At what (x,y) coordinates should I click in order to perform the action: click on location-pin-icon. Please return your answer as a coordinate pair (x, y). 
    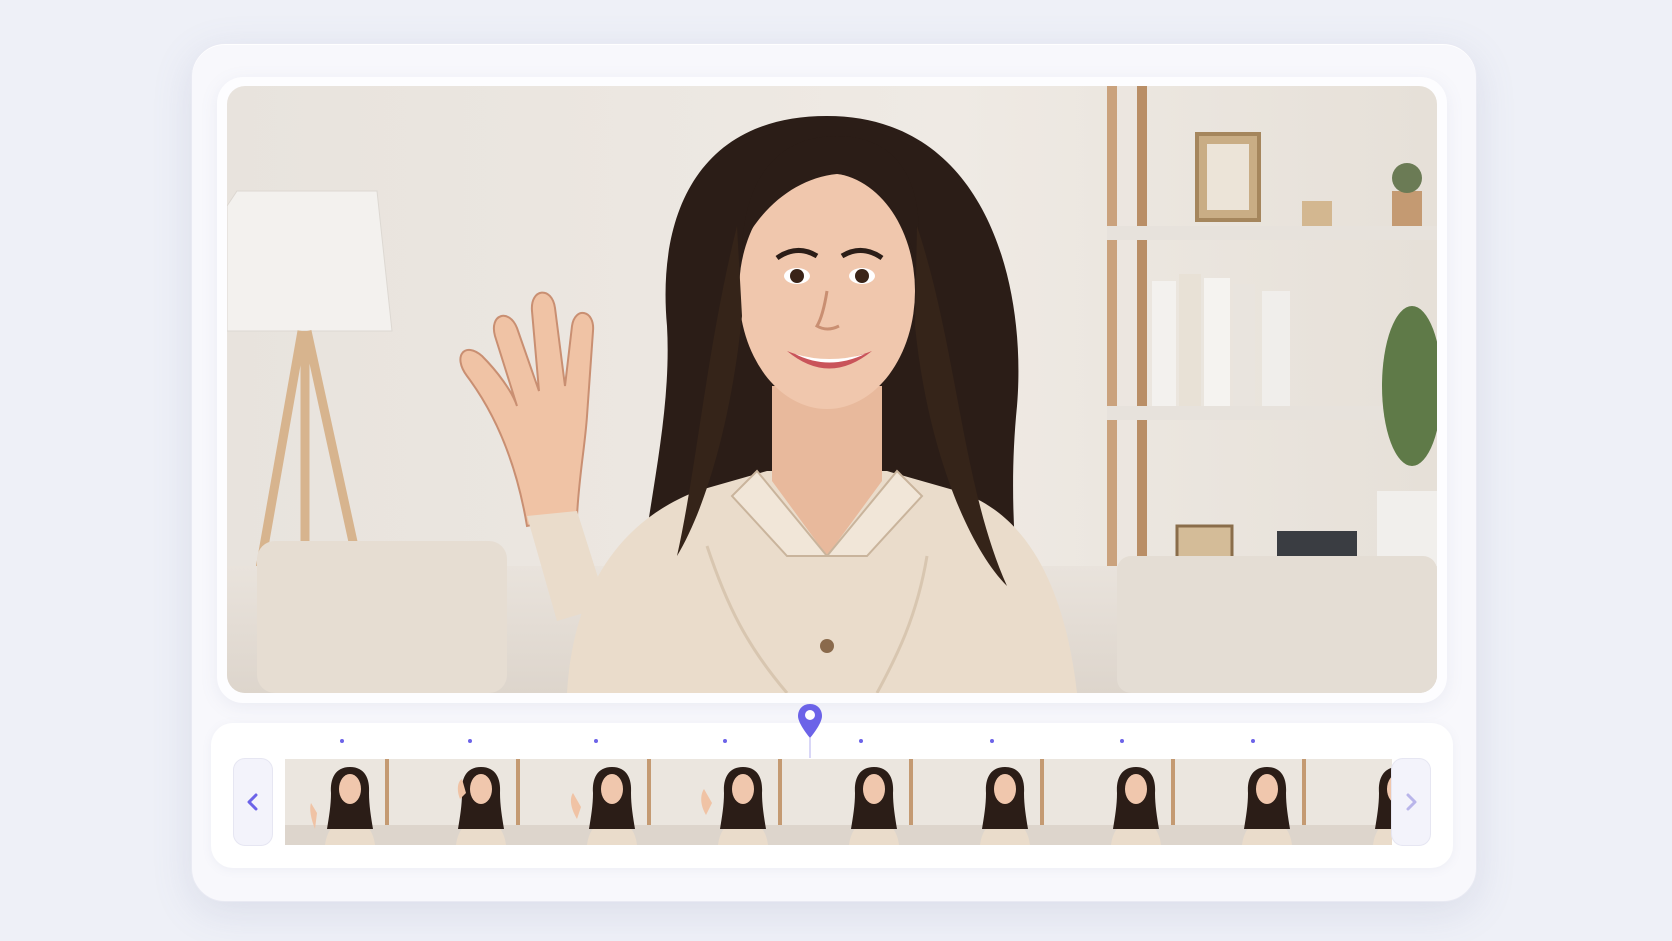
    Looking at the image, I should click on (810, 731).